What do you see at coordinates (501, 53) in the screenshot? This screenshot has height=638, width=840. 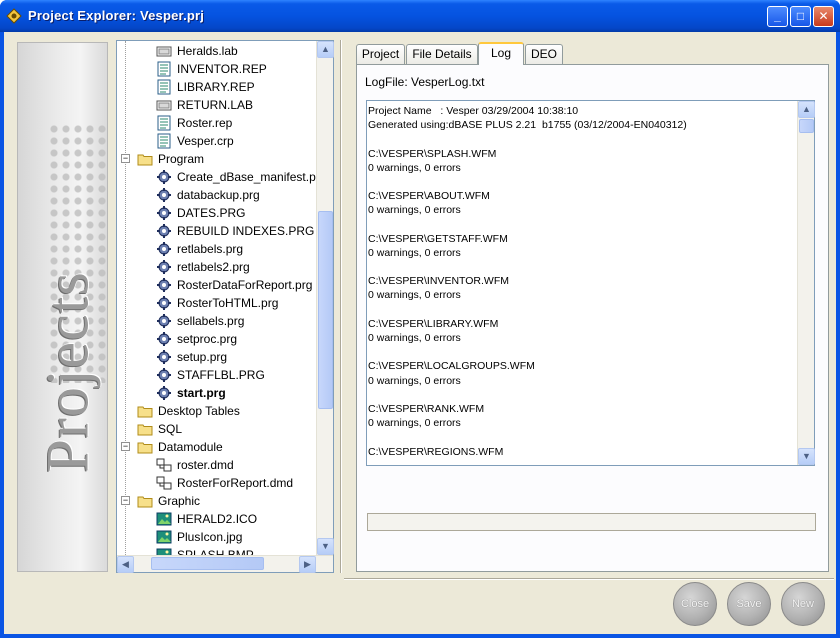 I see `tab-log: Log` at bounding box center [501, 53].